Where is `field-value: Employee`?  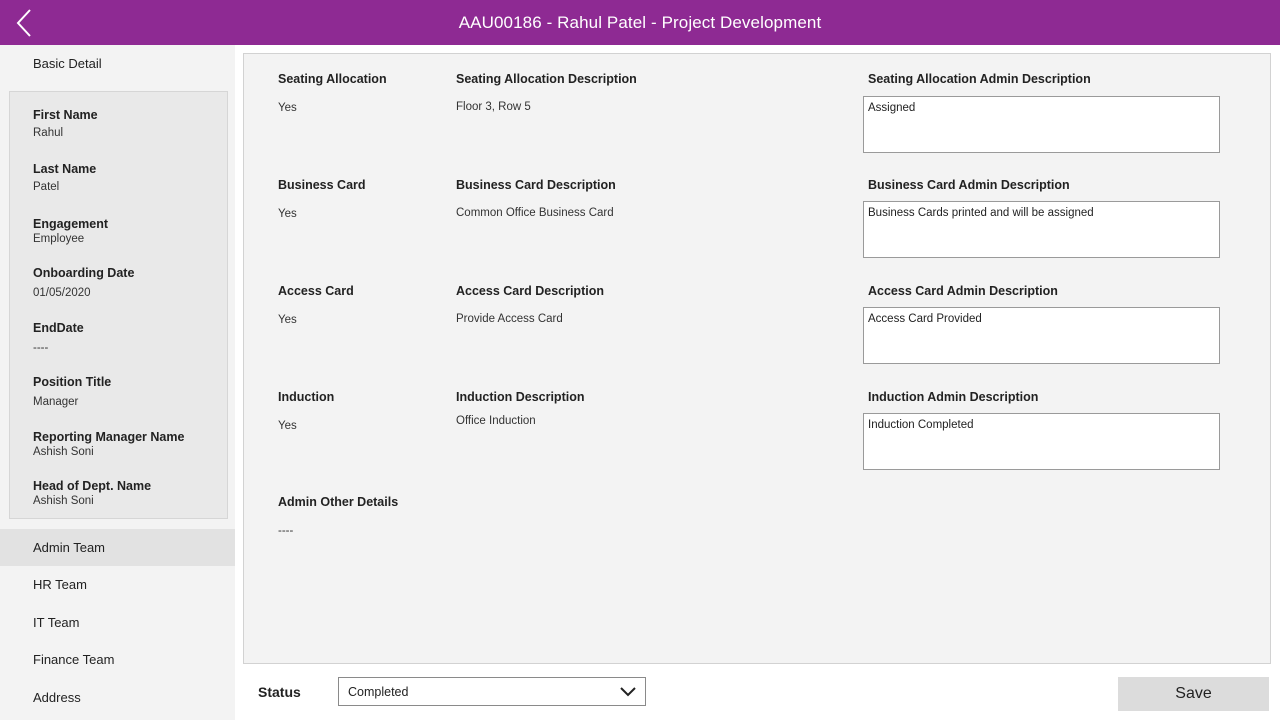
field-value: Employee is located at coordinates (59, 239).